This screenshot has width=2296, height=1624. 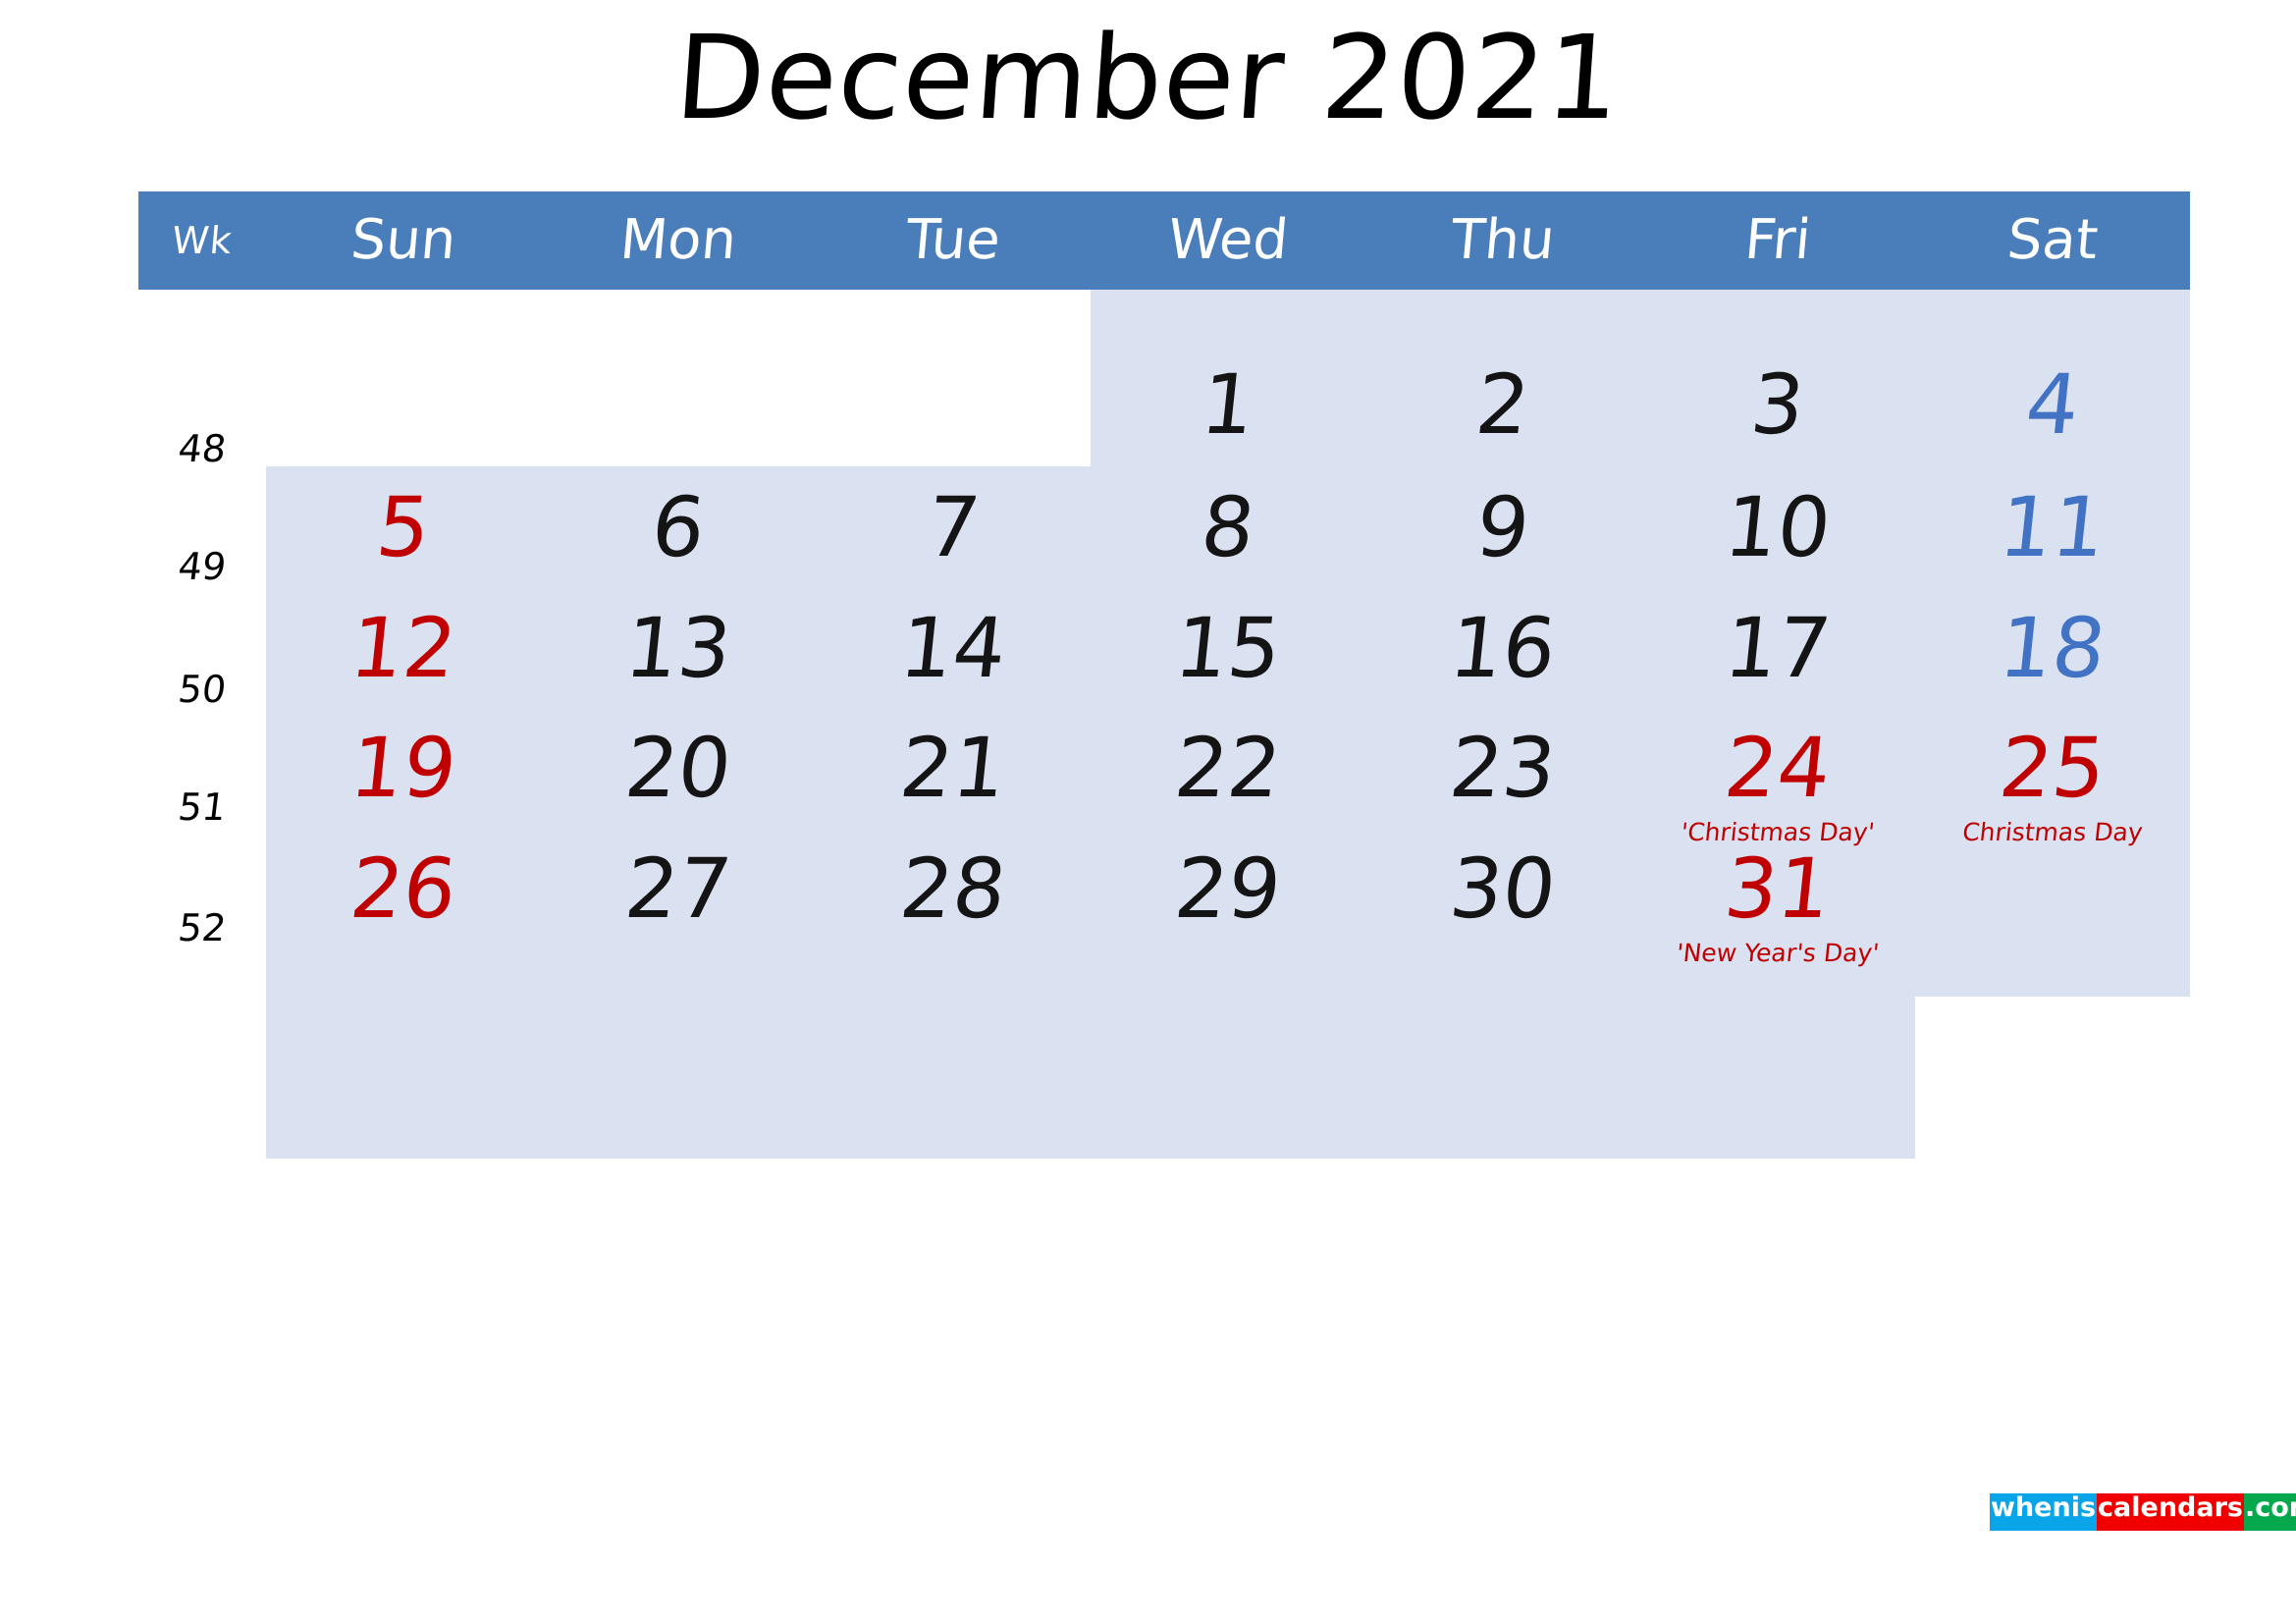 I want to click on day-number: 14, so click(x=953, y=648).